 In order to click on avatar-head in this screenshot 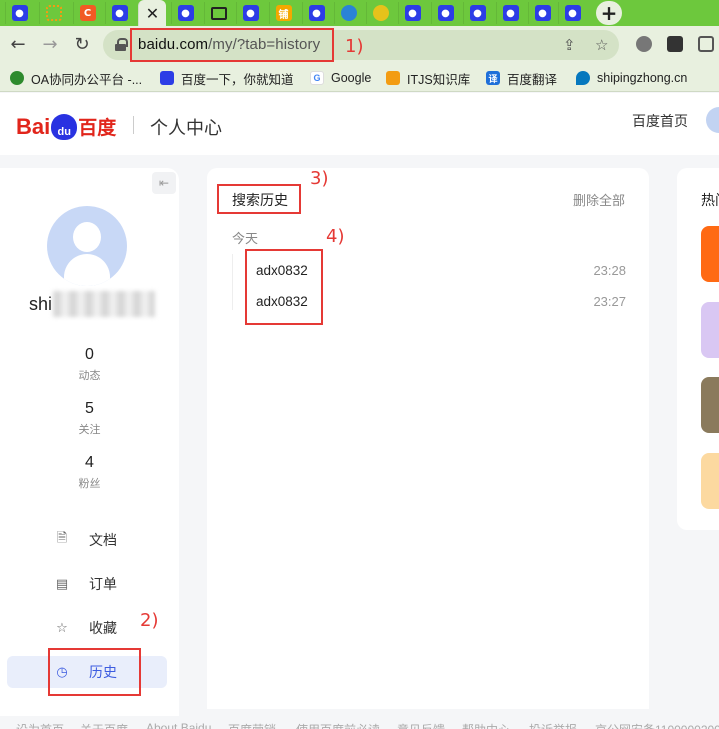, I will do `click(87, 237)`.